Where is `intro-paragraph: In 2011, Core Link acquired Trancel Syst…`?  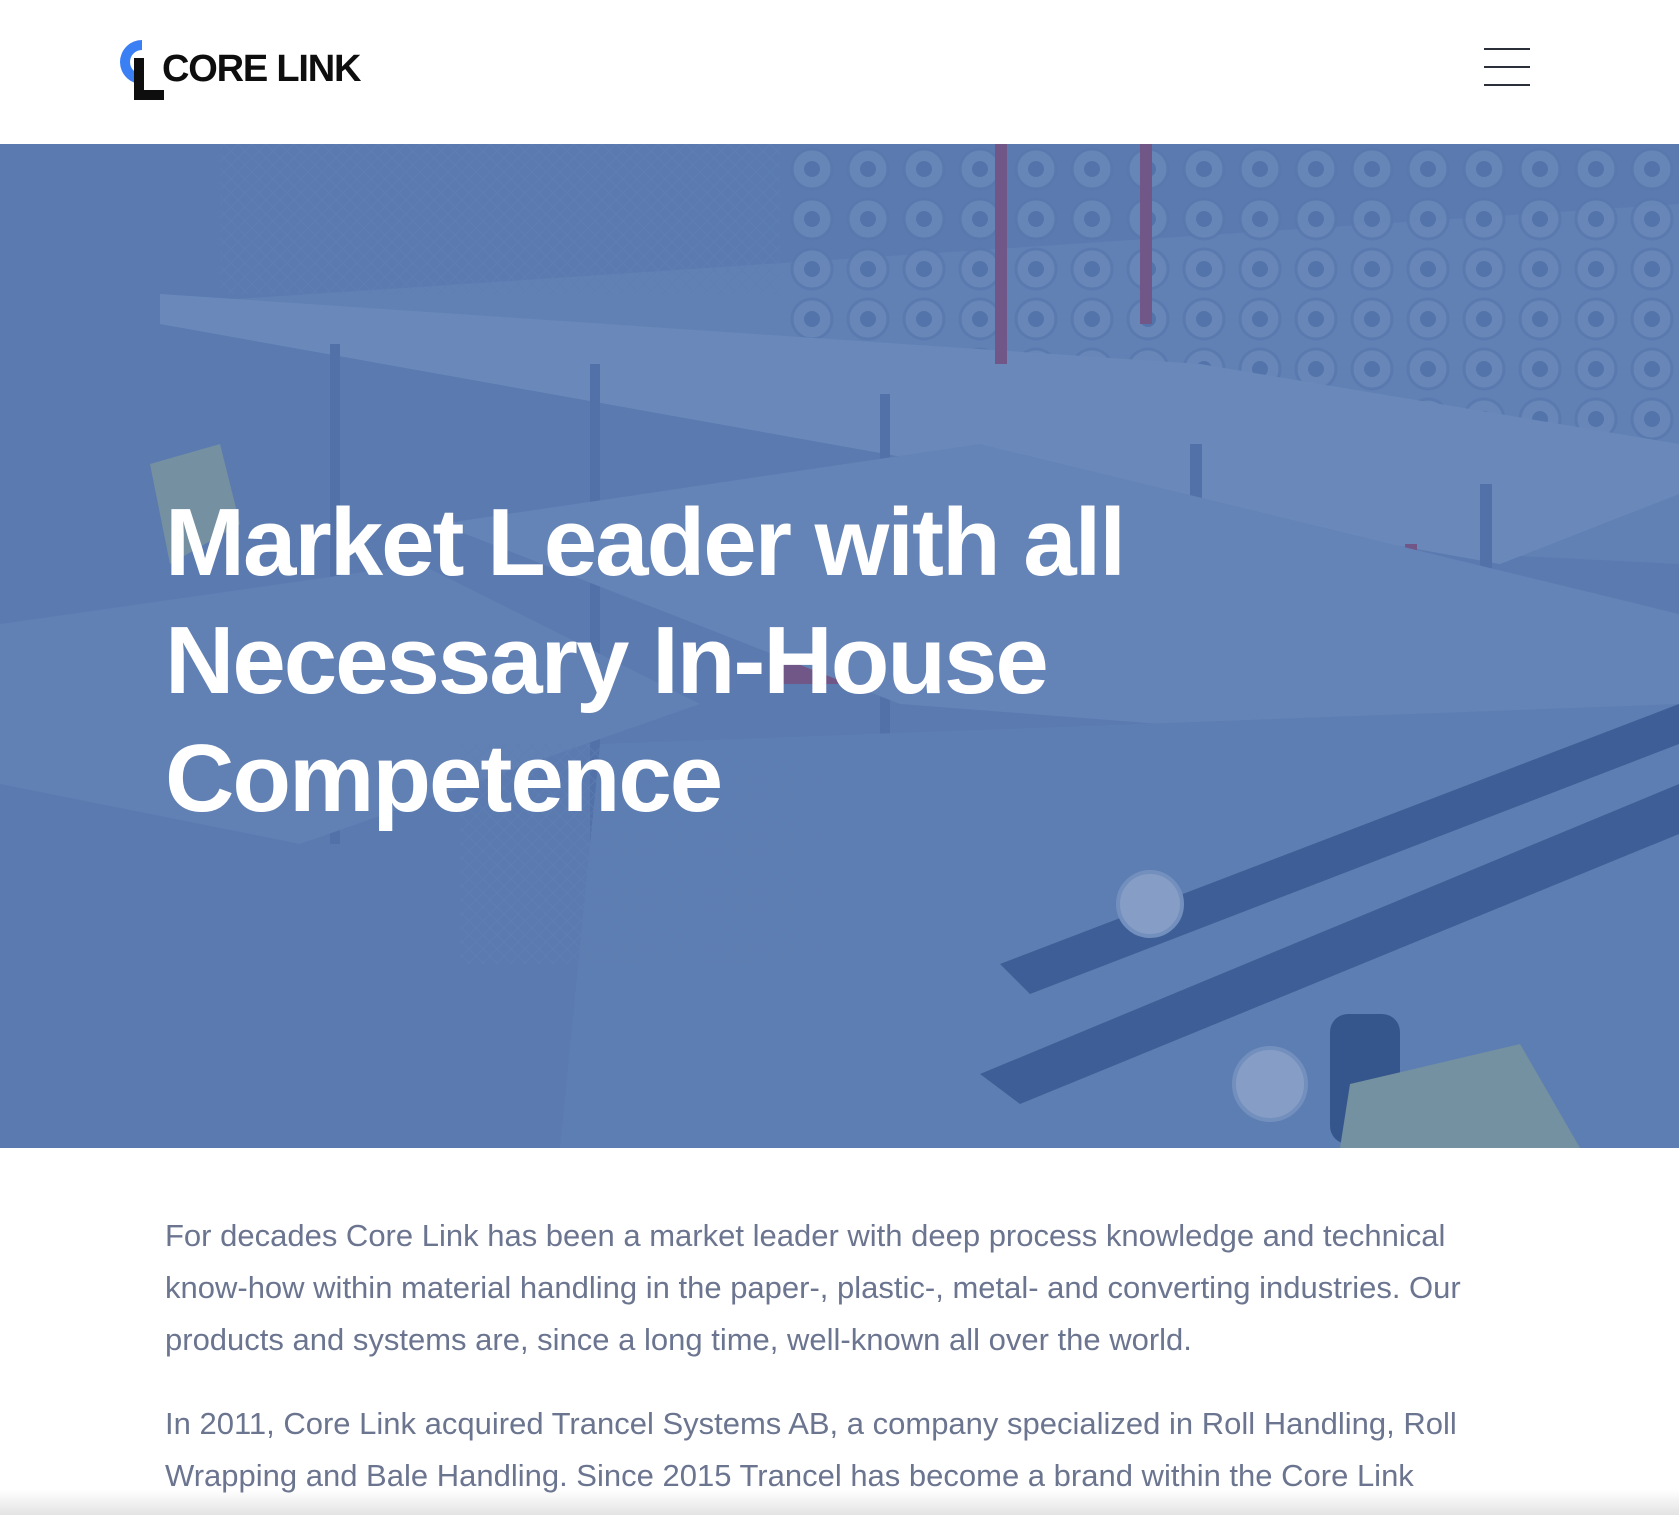 intro-paragraph: In 2011, Core Link acquired Trancel Syst… is located at coordinates (811, 1449).